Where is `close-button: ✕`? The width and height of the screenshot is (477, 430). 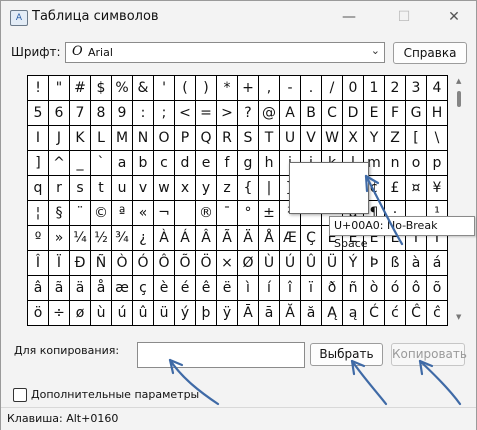 close-button: ✕ is located at coordinates (454, 17).